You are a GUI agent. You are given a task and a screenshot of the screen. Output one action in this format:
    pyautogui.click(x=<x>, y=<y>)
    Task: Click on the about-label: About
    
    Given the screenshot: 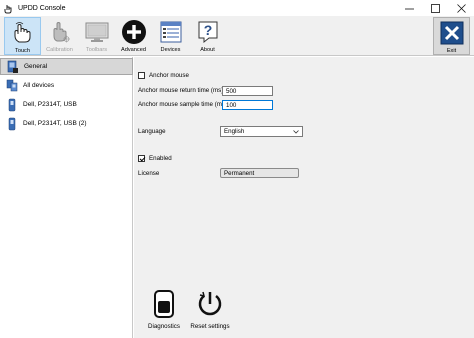 What is the action you would take?
    pyautogui.click(x=207, y=50)
    